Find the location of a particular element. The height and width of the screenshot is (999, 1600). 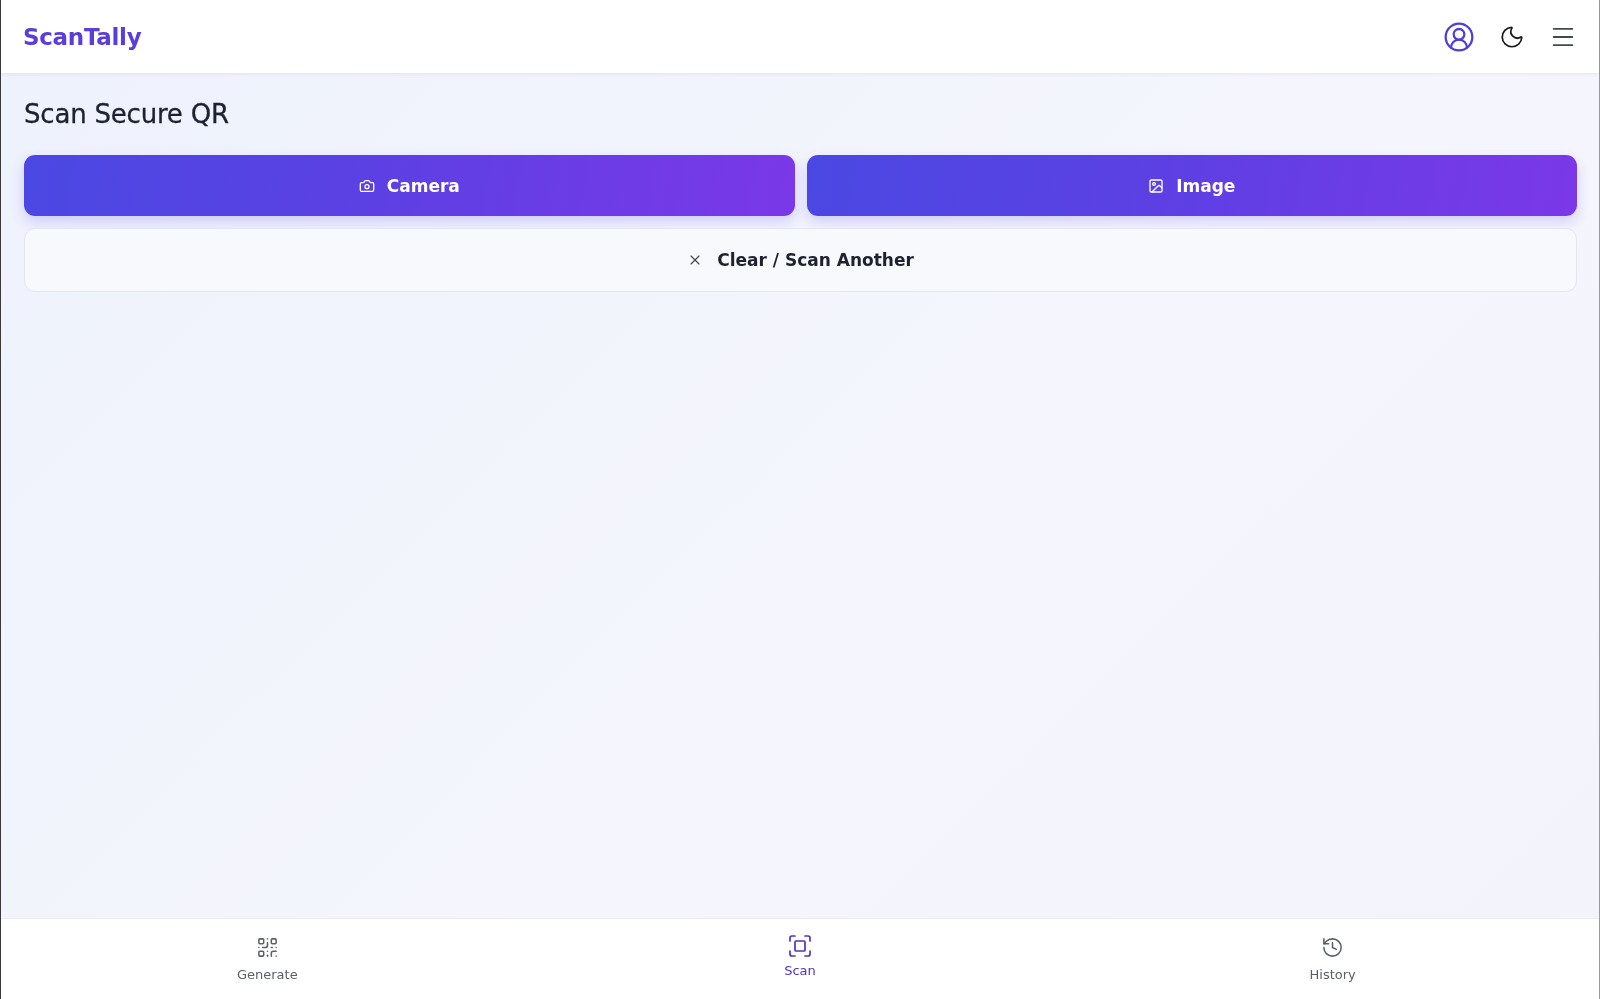

image-button: Image is located at coordinates (1191, 185).